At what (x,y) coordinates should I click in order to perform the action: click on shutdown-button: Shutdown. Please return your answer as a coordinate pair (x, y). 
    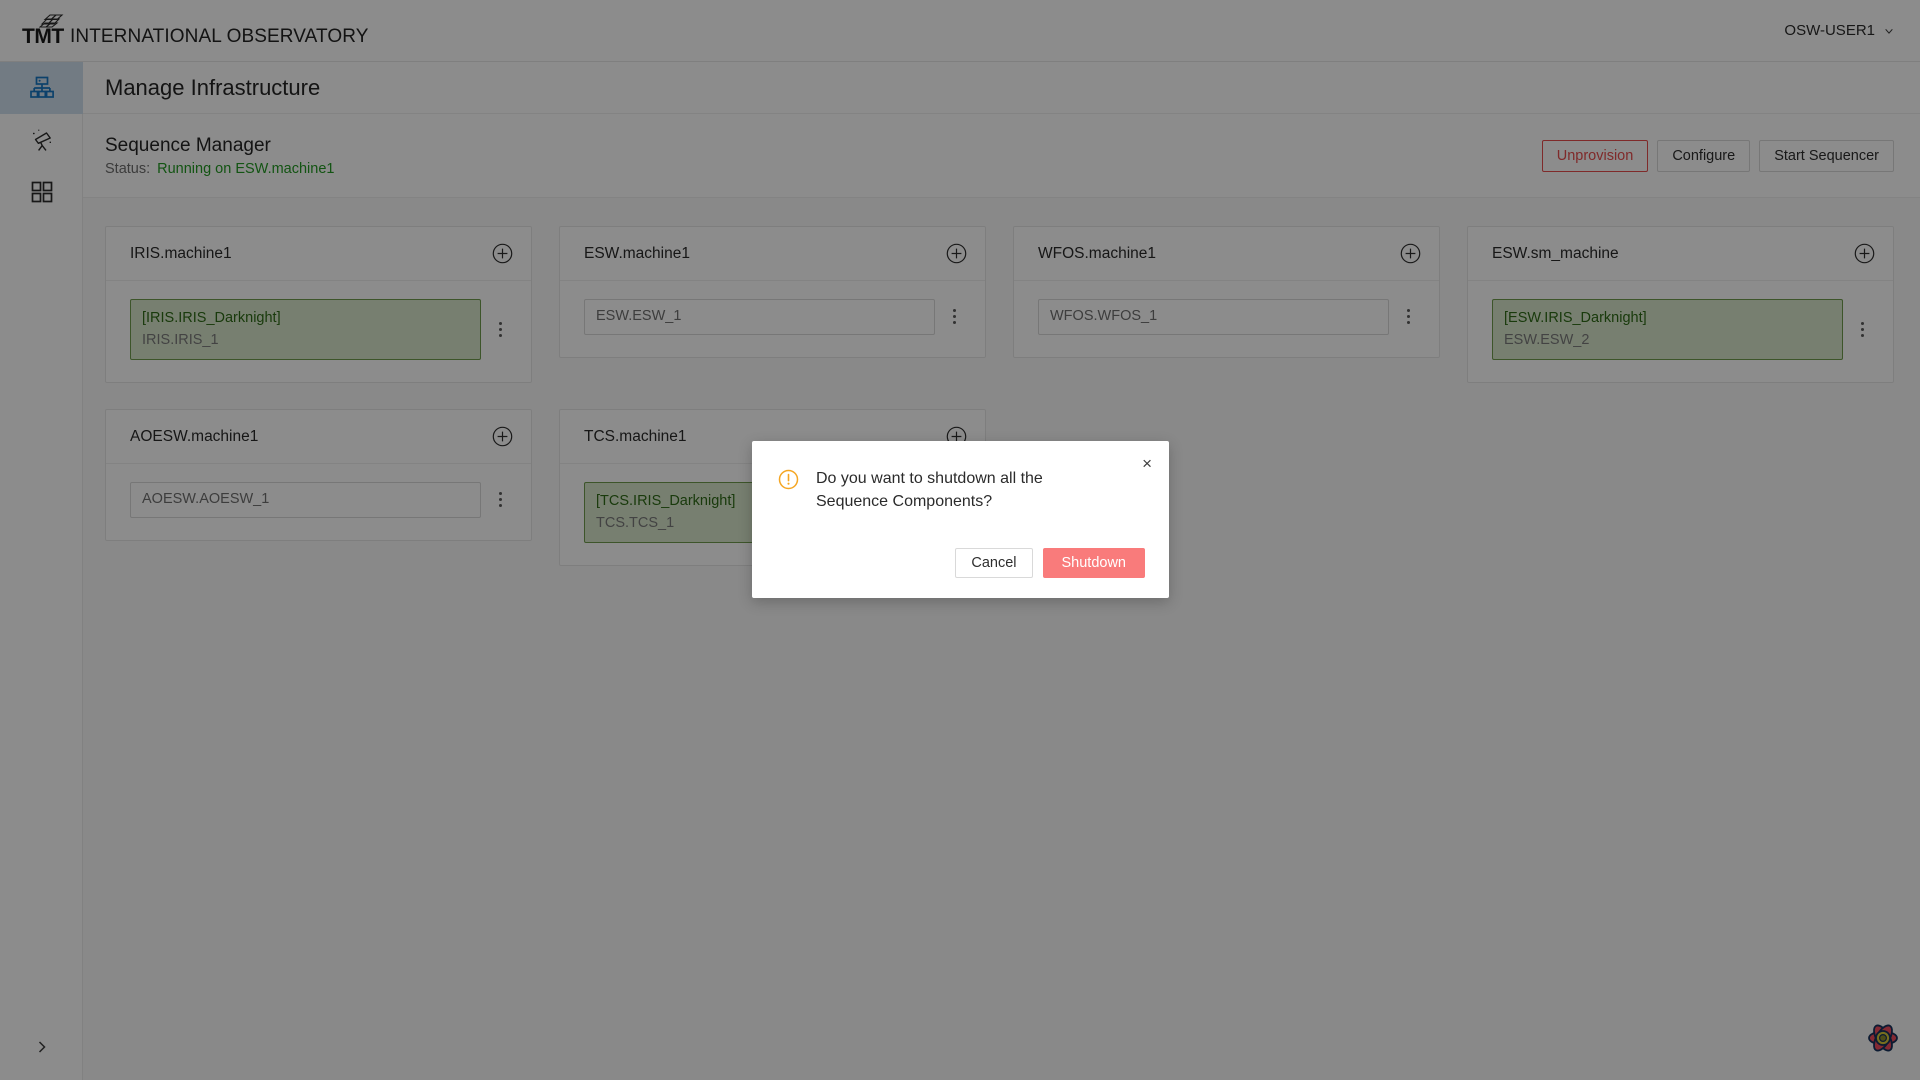
    Looking at the image, I should click on (1093, 563).